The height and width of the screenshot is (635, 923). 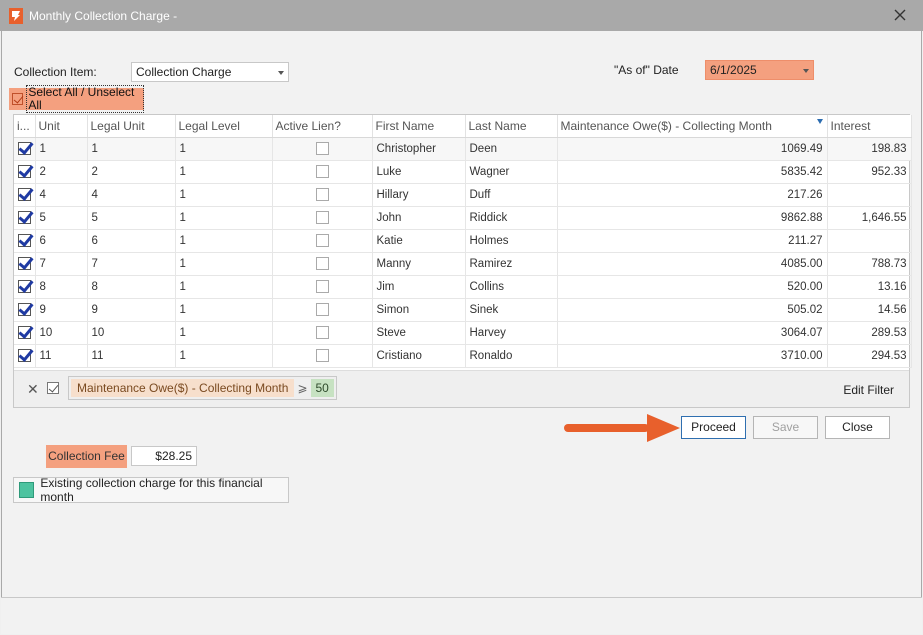 What do you see at coordinates (27, 490) in the screenshot?
I see `legend-swatch` at bounding box center [27, 490].